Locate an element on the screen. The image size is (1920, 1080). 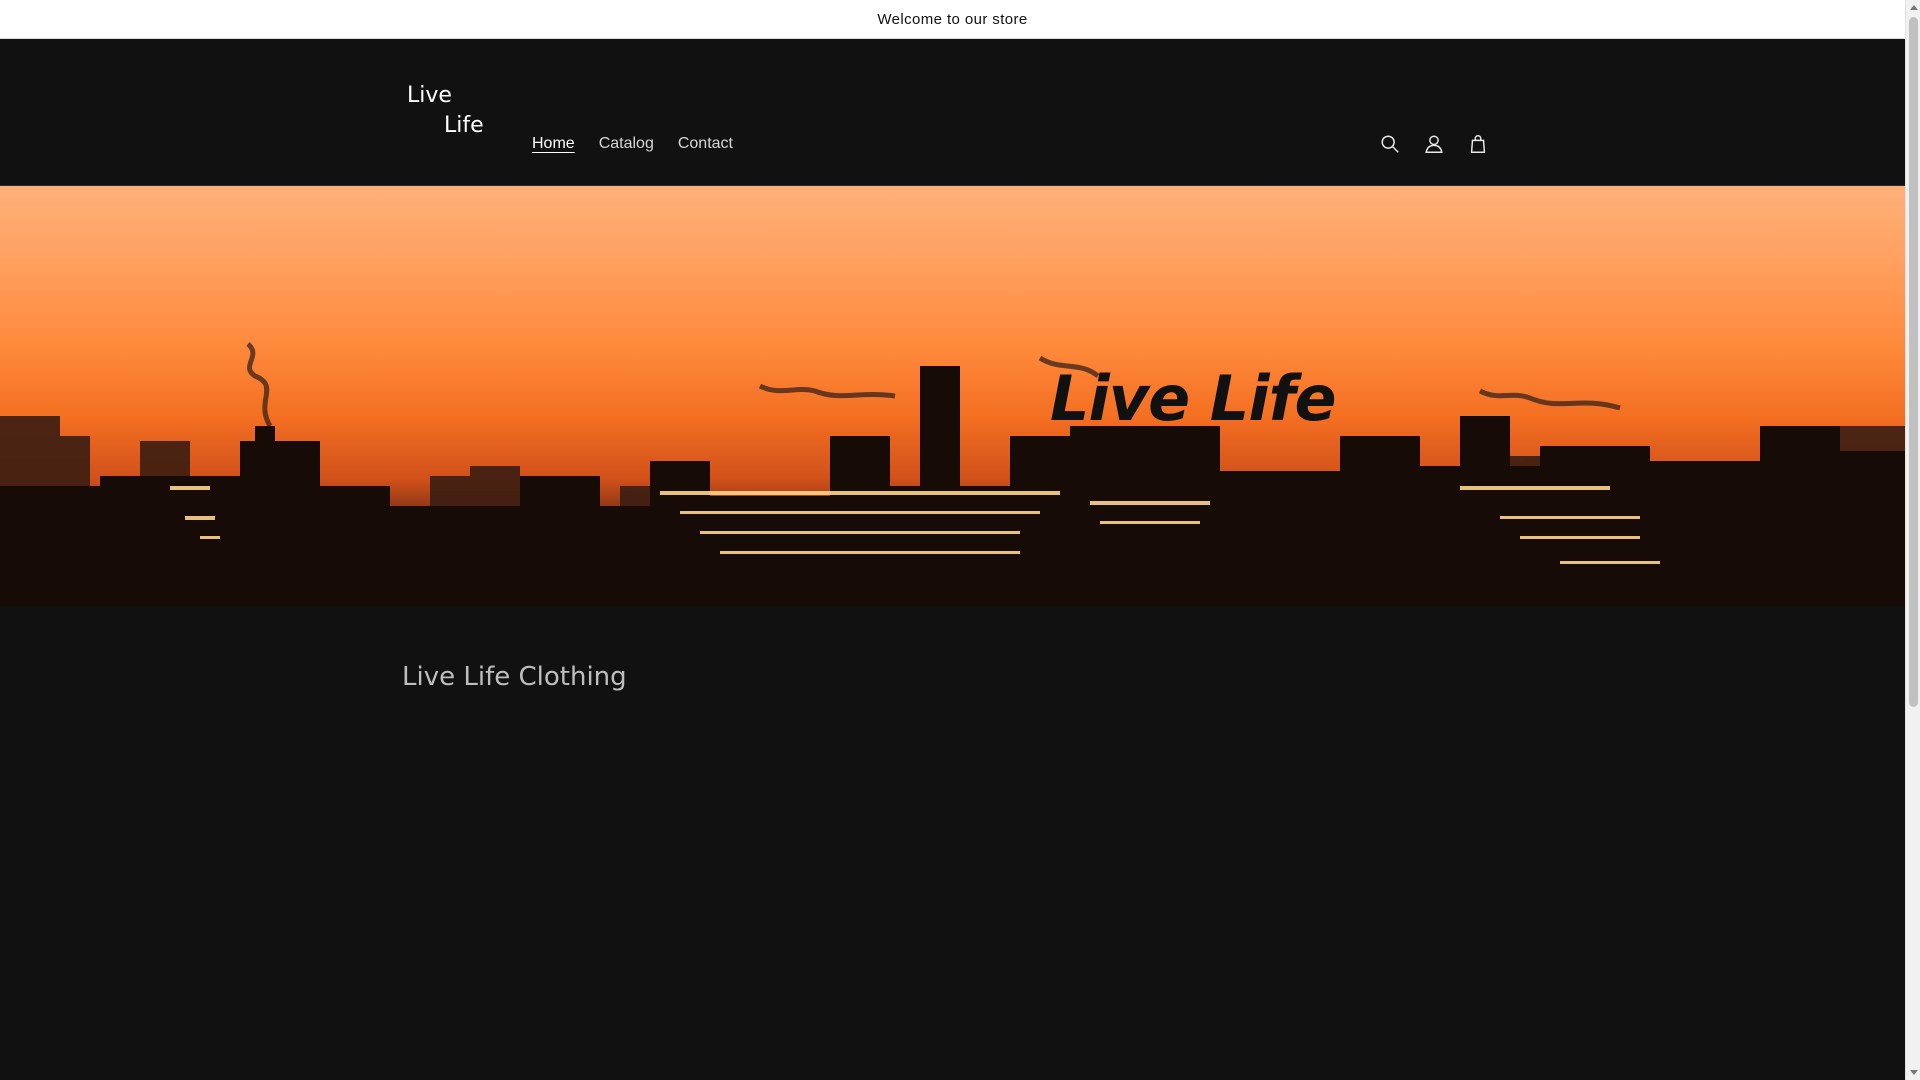
header-icons is located at coordinates (1434, 144).